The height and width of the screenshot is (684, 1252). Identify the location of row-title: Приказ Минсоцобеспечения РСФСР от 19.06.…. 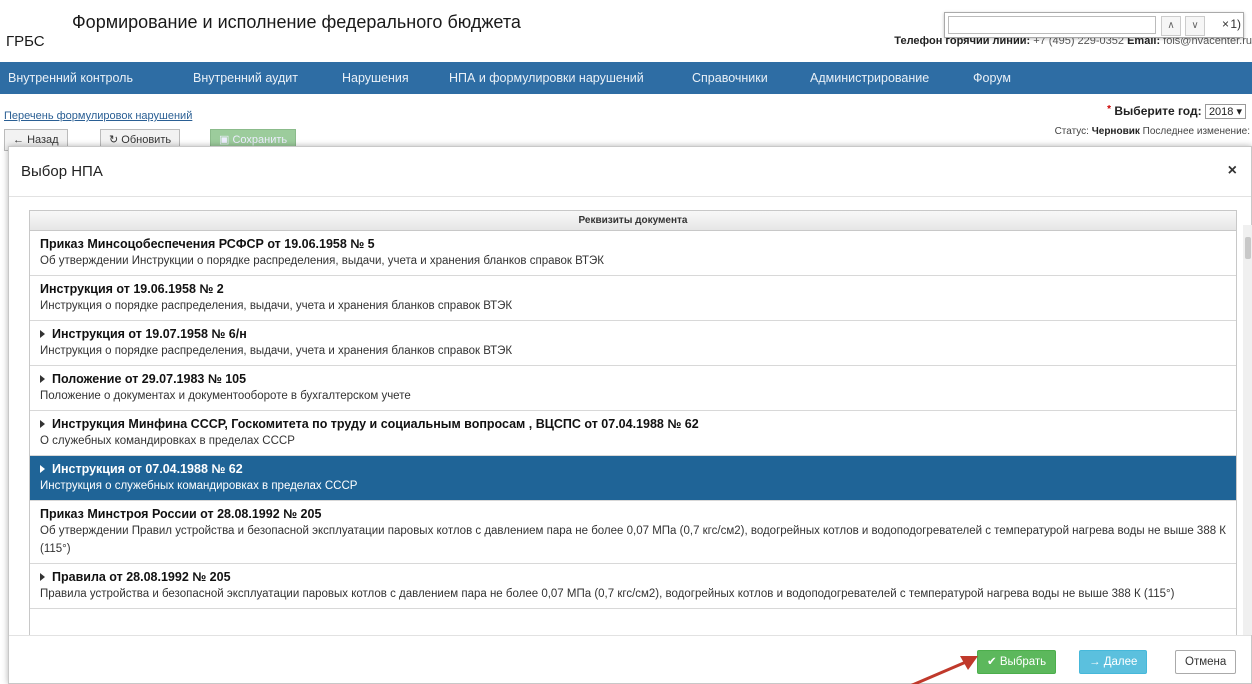
(634, 244).